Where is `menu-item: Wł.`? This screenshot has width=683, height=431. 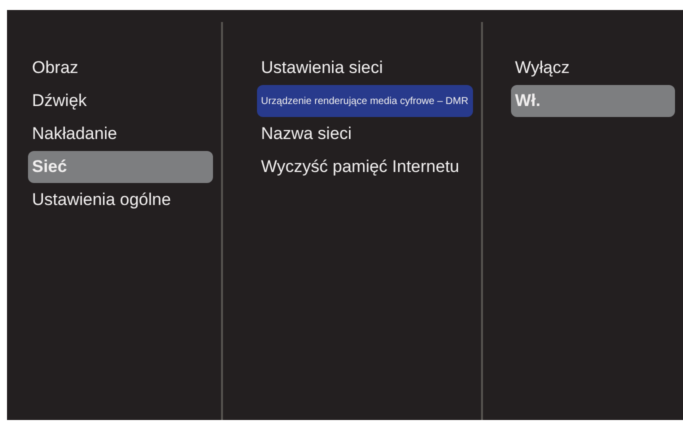
menu-item: Wł. is located at coordinates (593, 101).